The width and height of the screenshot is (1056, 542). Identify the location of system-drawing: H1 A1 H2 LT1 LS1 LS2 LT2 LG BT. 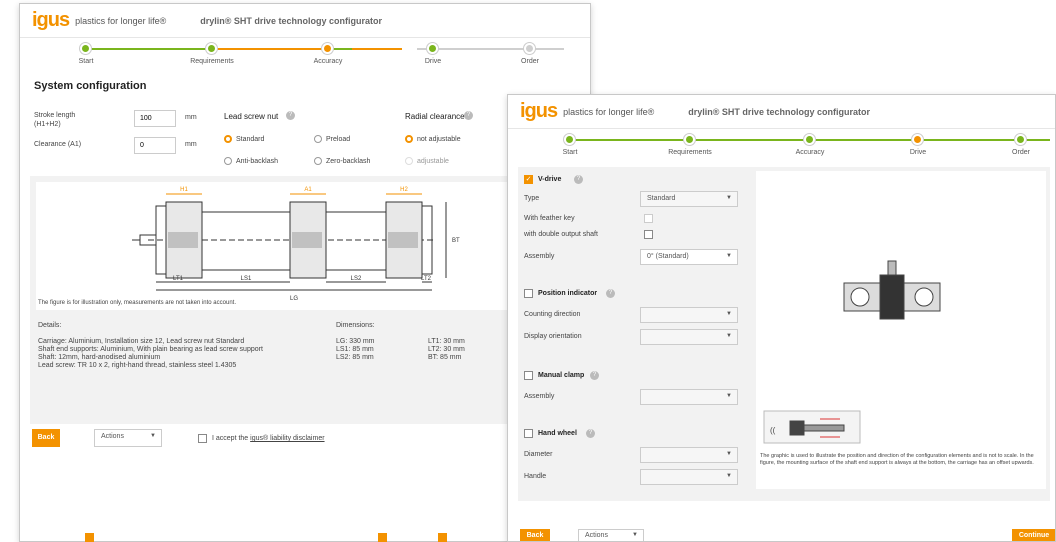
(296, 244).